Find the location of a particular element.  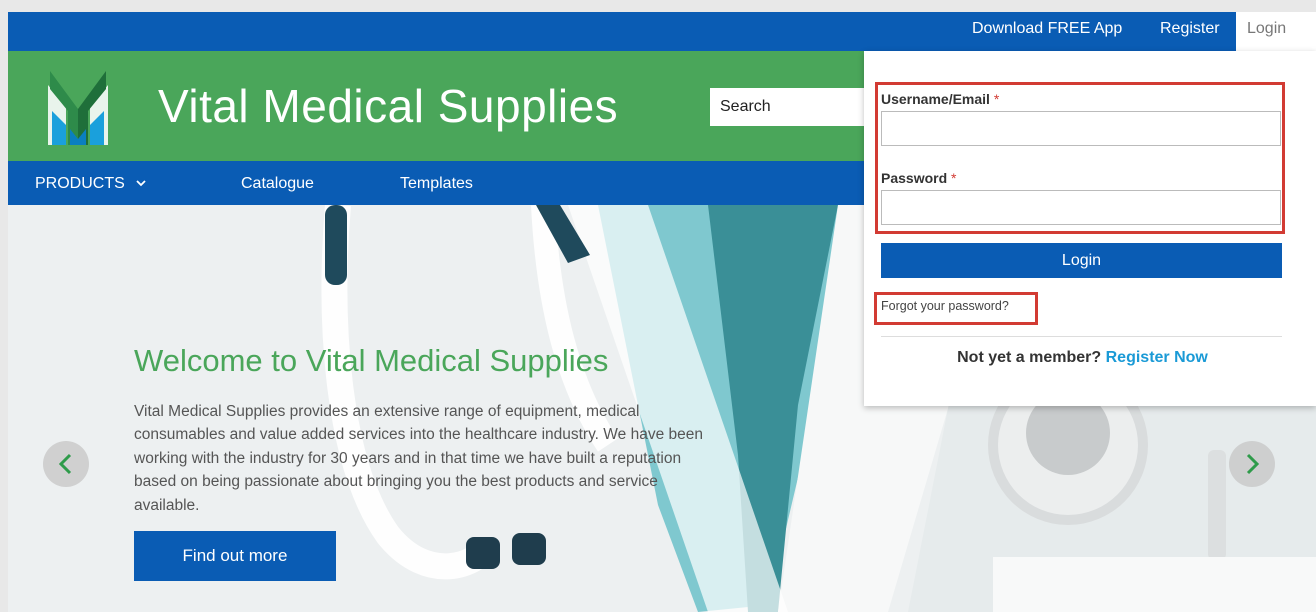

password-label: Password * is located at coordinates (919, 178).